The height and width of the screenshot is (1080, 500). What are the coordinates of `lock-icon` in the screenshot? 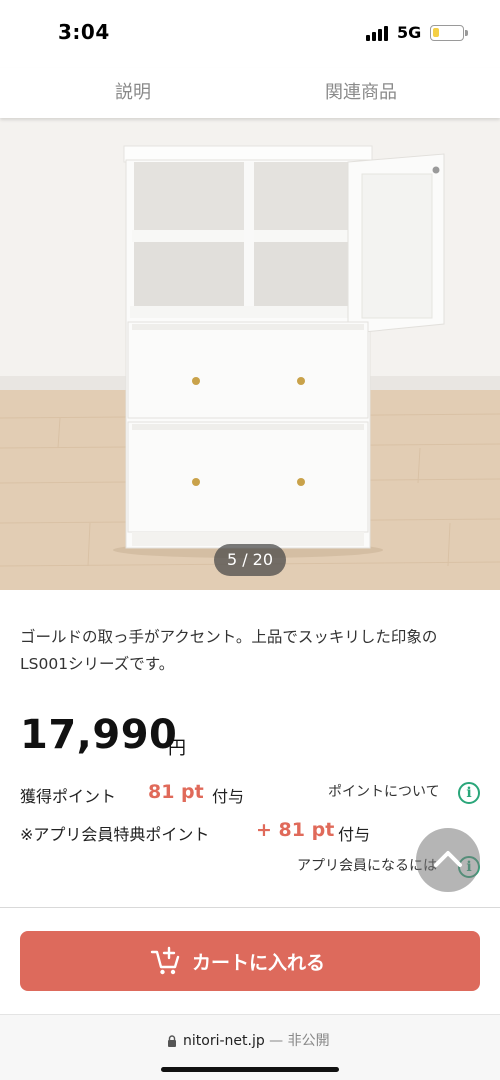 It's located at (172, 1041).